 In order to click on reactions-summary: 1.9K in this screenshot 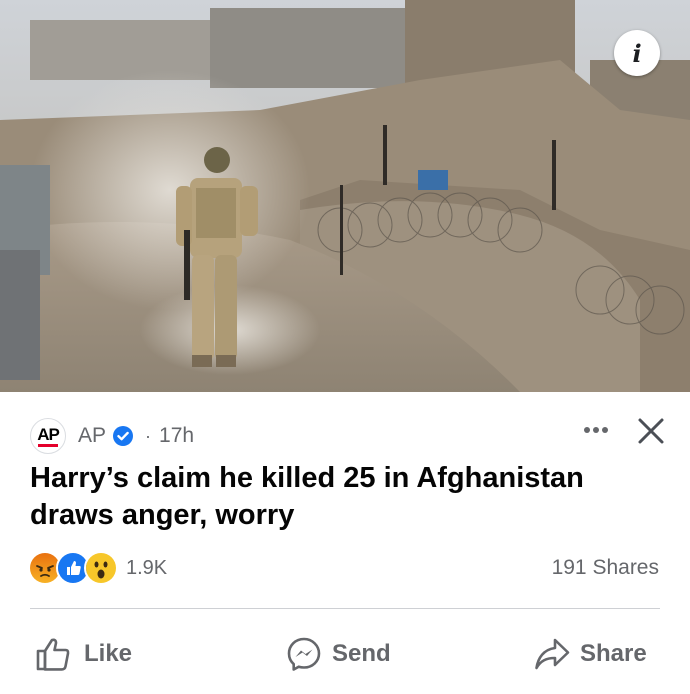, I will do `click(97, 568)`.